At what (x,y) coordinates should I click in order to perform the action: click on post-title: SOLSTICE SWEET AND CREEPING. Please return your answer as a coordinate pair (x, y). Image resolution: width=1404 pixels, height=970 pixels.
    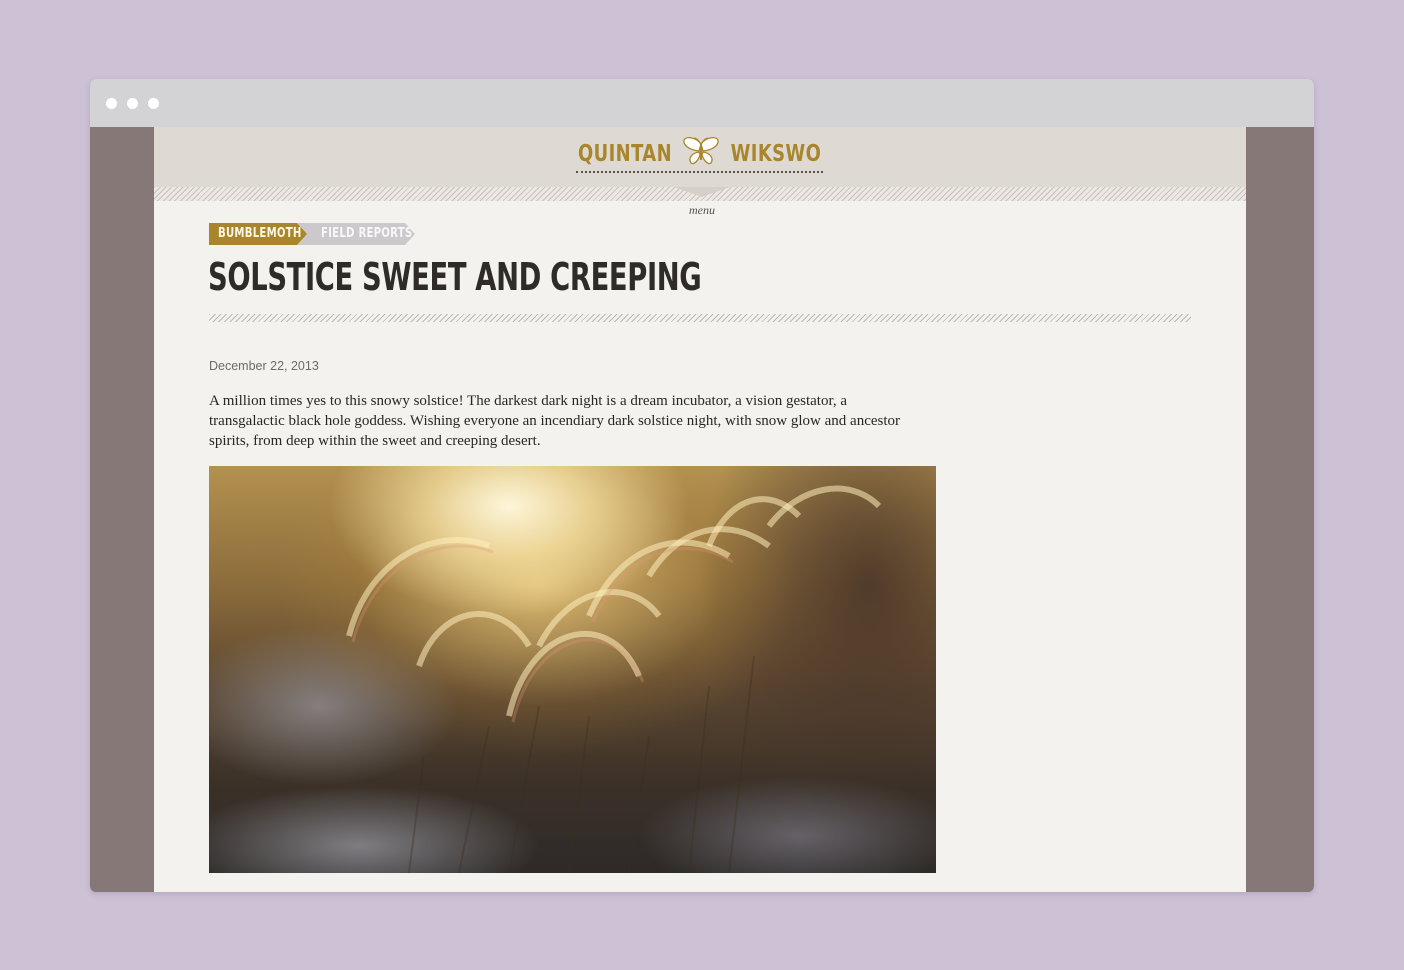
    Looking at the image, I should click on (455, 277).